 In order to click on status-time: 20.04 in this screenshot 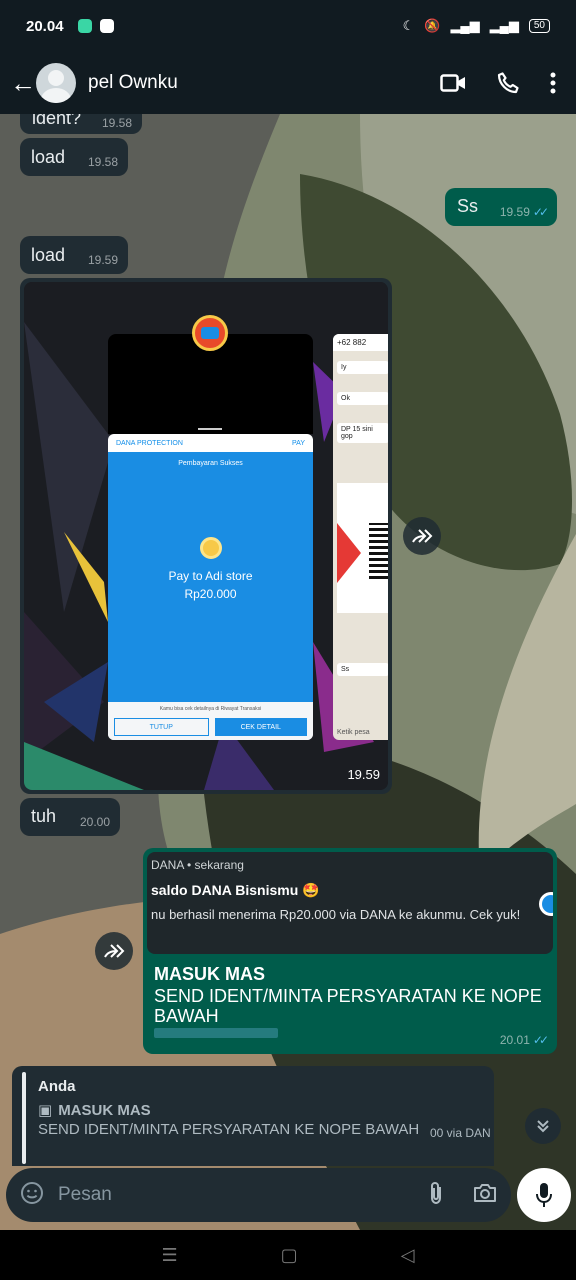, I will do `click(45, 26)`.